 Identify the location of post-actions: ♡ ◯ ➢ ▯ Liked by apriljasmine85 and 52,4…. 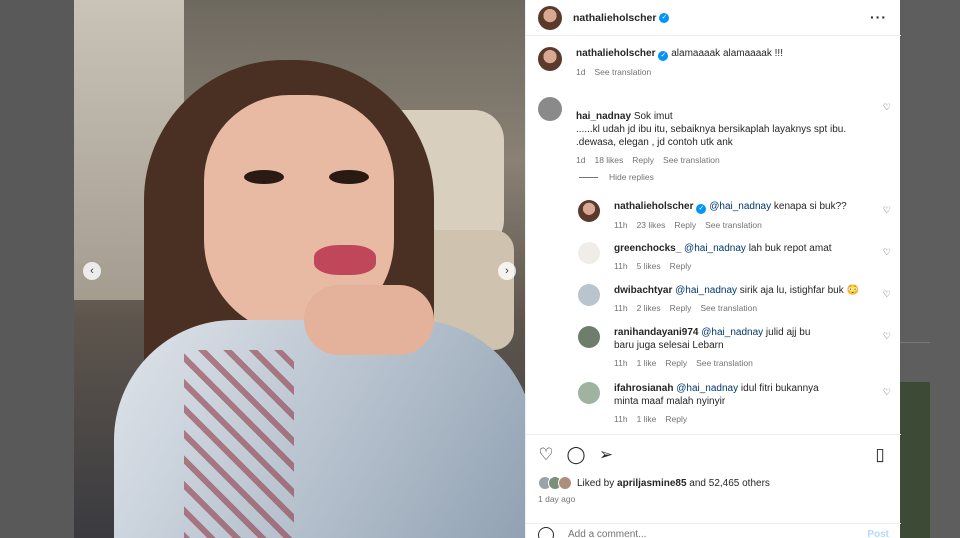
(713, 486).